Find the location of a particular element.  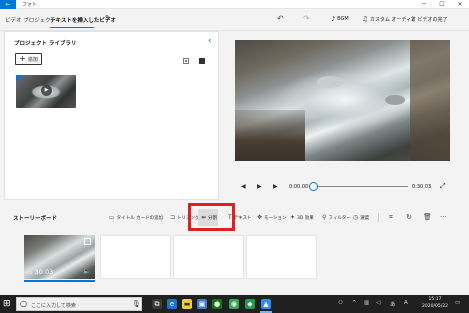

close-button: ✕ is located at coordinates (460, 4).